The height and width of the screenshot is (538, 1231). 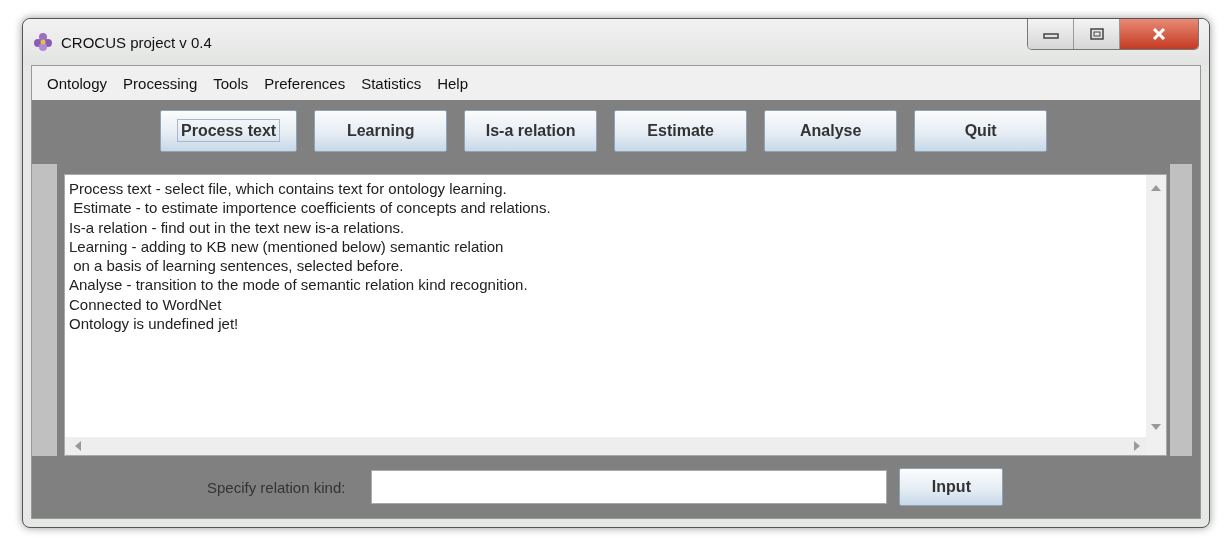 What do you see at coordinates (1156, 427) in the screenshot?
I see `down-arrow-icon` at bounding box center [1156, 427].